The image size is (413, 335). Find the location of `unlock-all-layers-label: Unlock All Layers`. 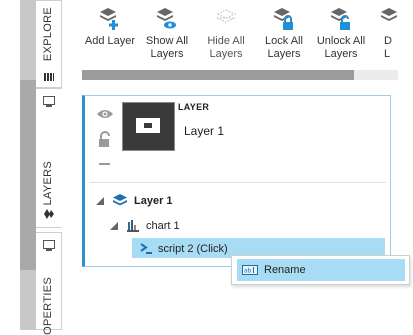

unlock-all-layers-label: Unlock All Layers is located at coordinates (341, 47).